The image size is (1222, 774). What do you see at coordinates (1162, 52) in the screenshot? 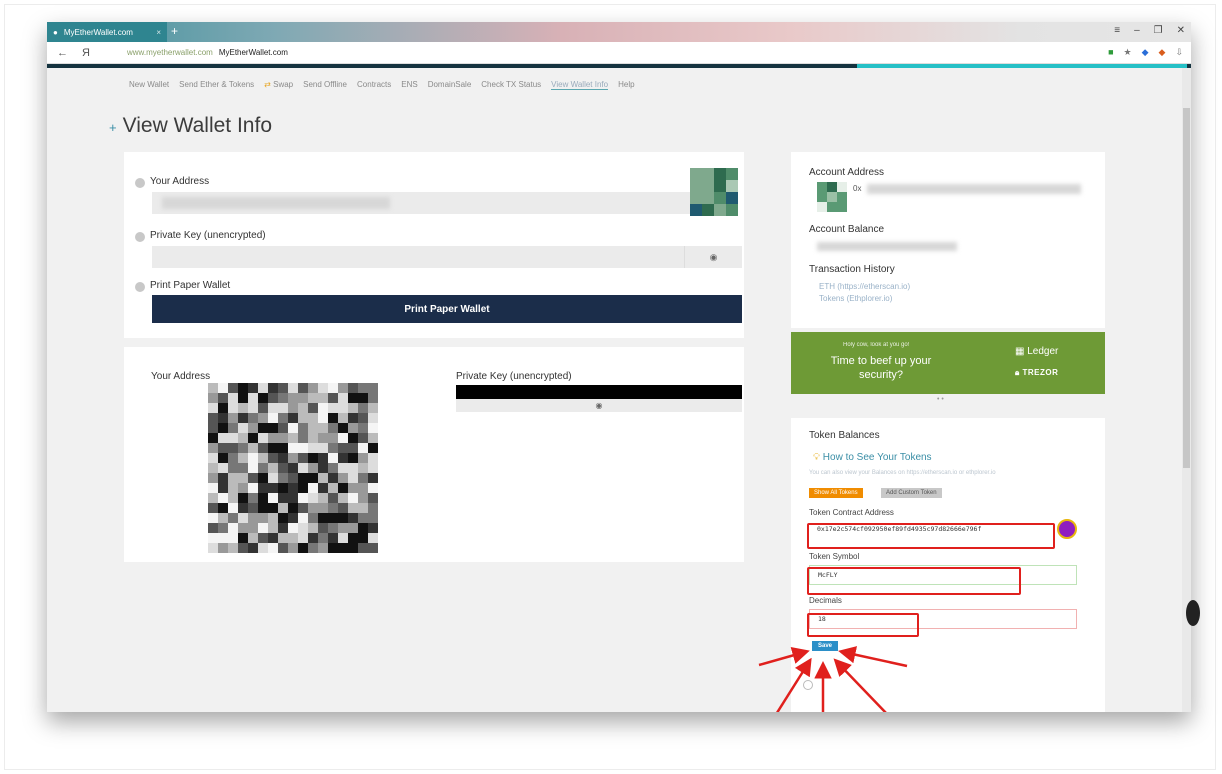
I see `extension-orange-icon: ◆` at bounding box center [1162, 52].